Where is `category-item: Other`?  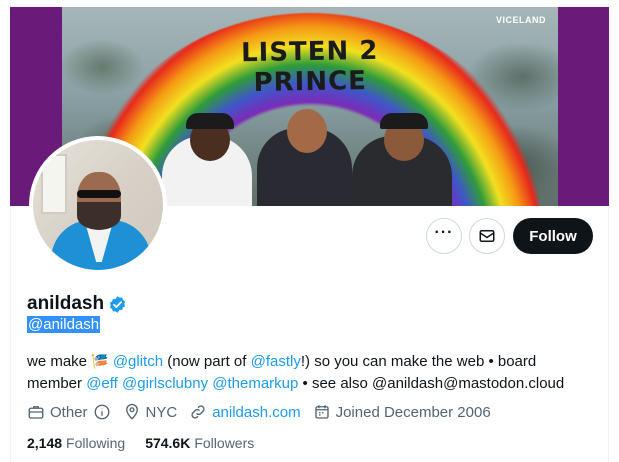
category-item: Other is located at coordinates (69, 412).